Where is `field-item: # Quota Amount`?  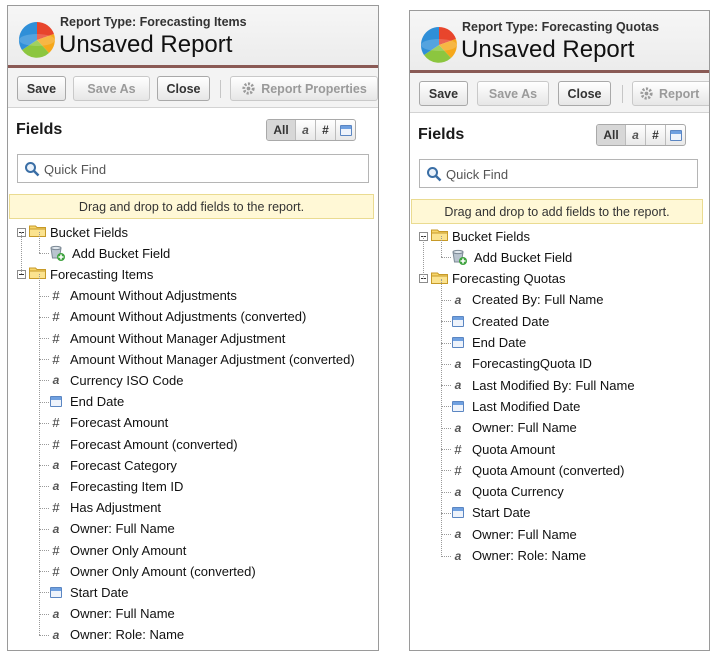
field-item: # Quota Amount is located at coordinates (502, 449).